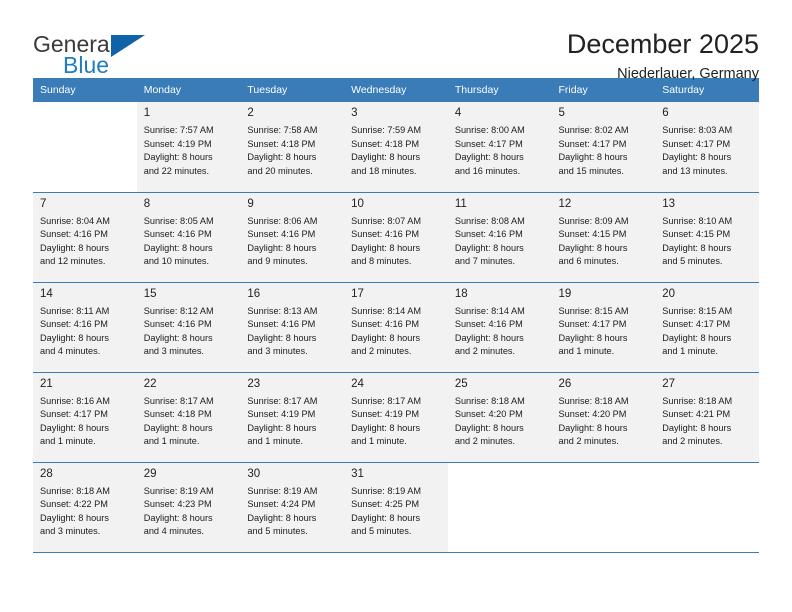  Describe the element at coordinates (46, 383) in the screenshot. I see `day-number: 21` at that location.